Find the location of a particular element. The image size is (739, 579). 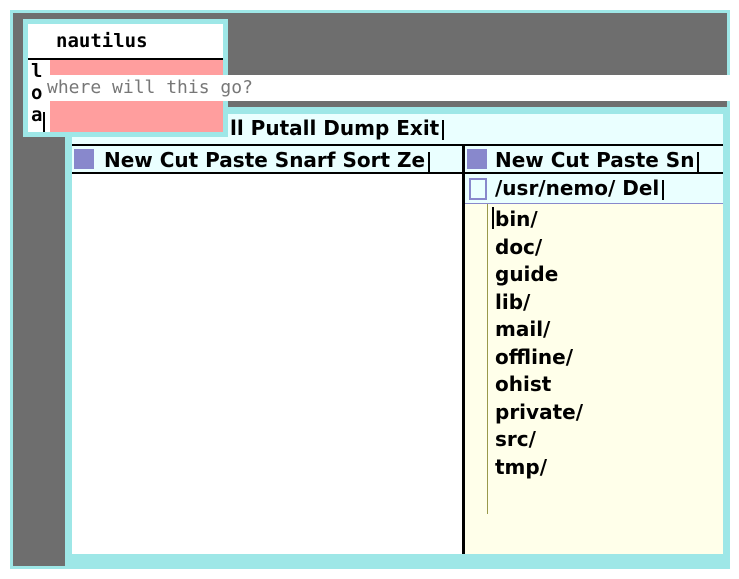

nautilus-tag-bar: nautilus is located at coordinates (125, 42).